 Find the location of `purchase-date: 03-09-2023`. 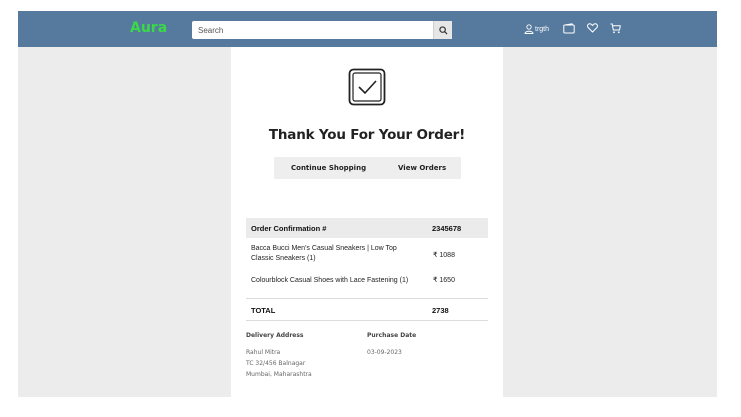

purchase-date: 03-09-2023 is located at coordinates (384, 352).